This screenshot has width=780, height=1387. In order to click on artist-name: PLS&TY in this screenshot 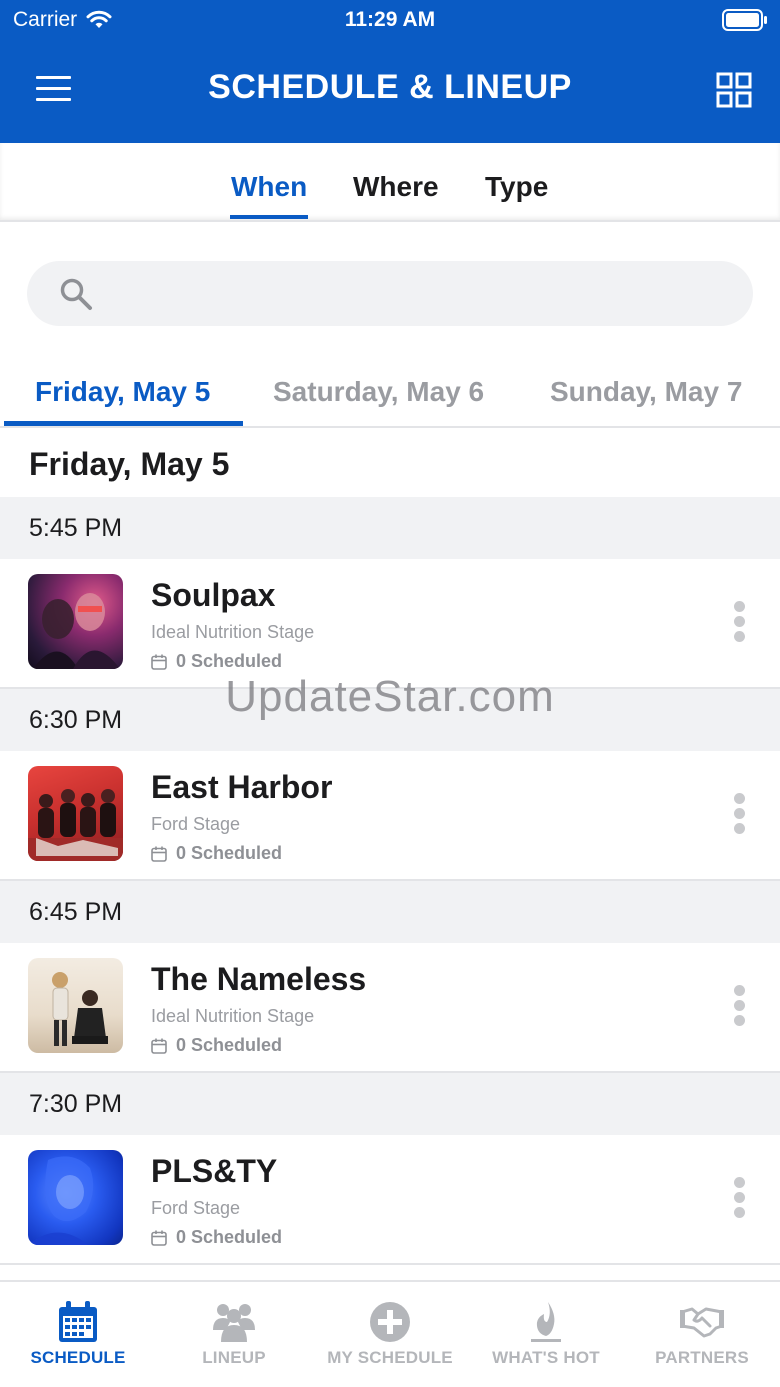, I will do `click(214, 1171)`.